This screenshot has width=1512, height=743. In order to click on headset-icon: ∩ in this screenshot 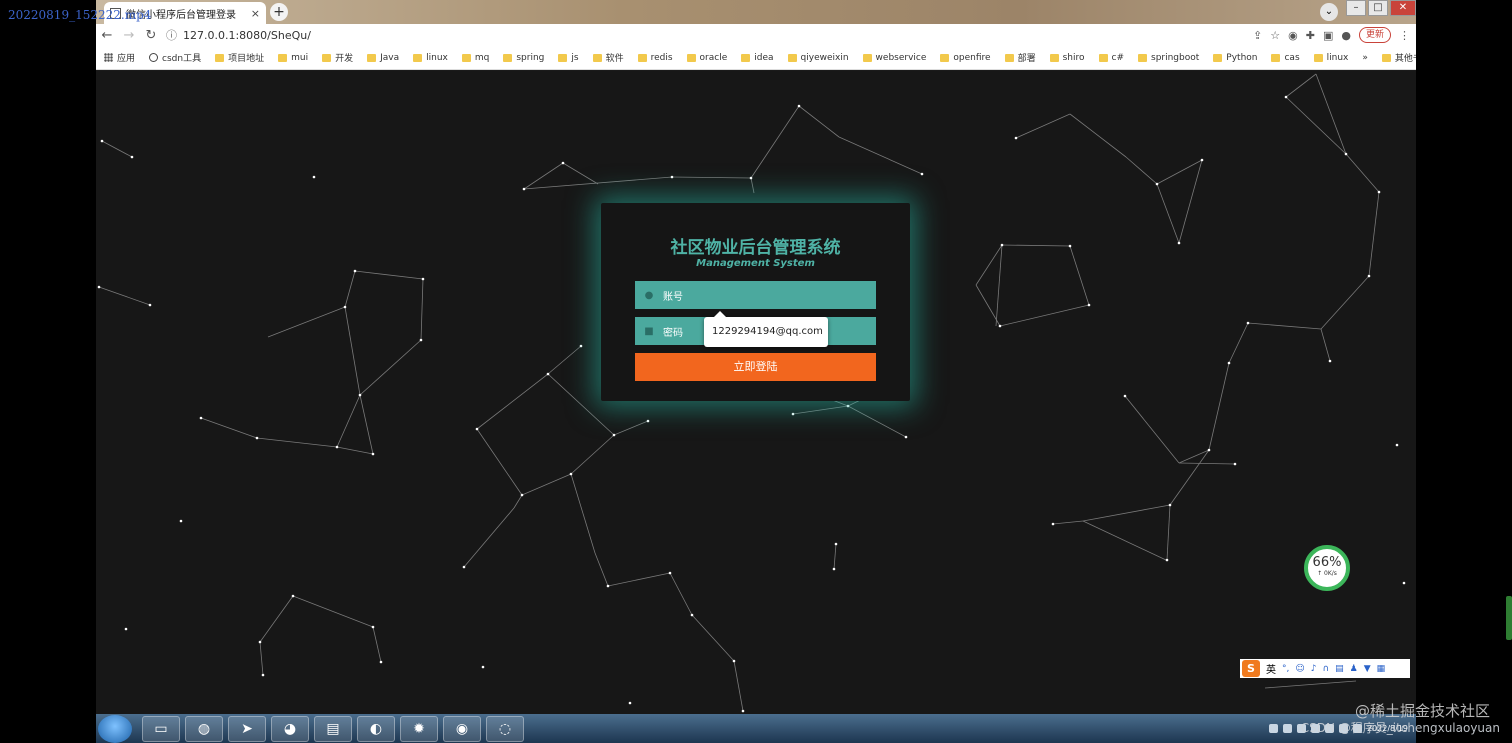, I will do `click(1326, 669)`.